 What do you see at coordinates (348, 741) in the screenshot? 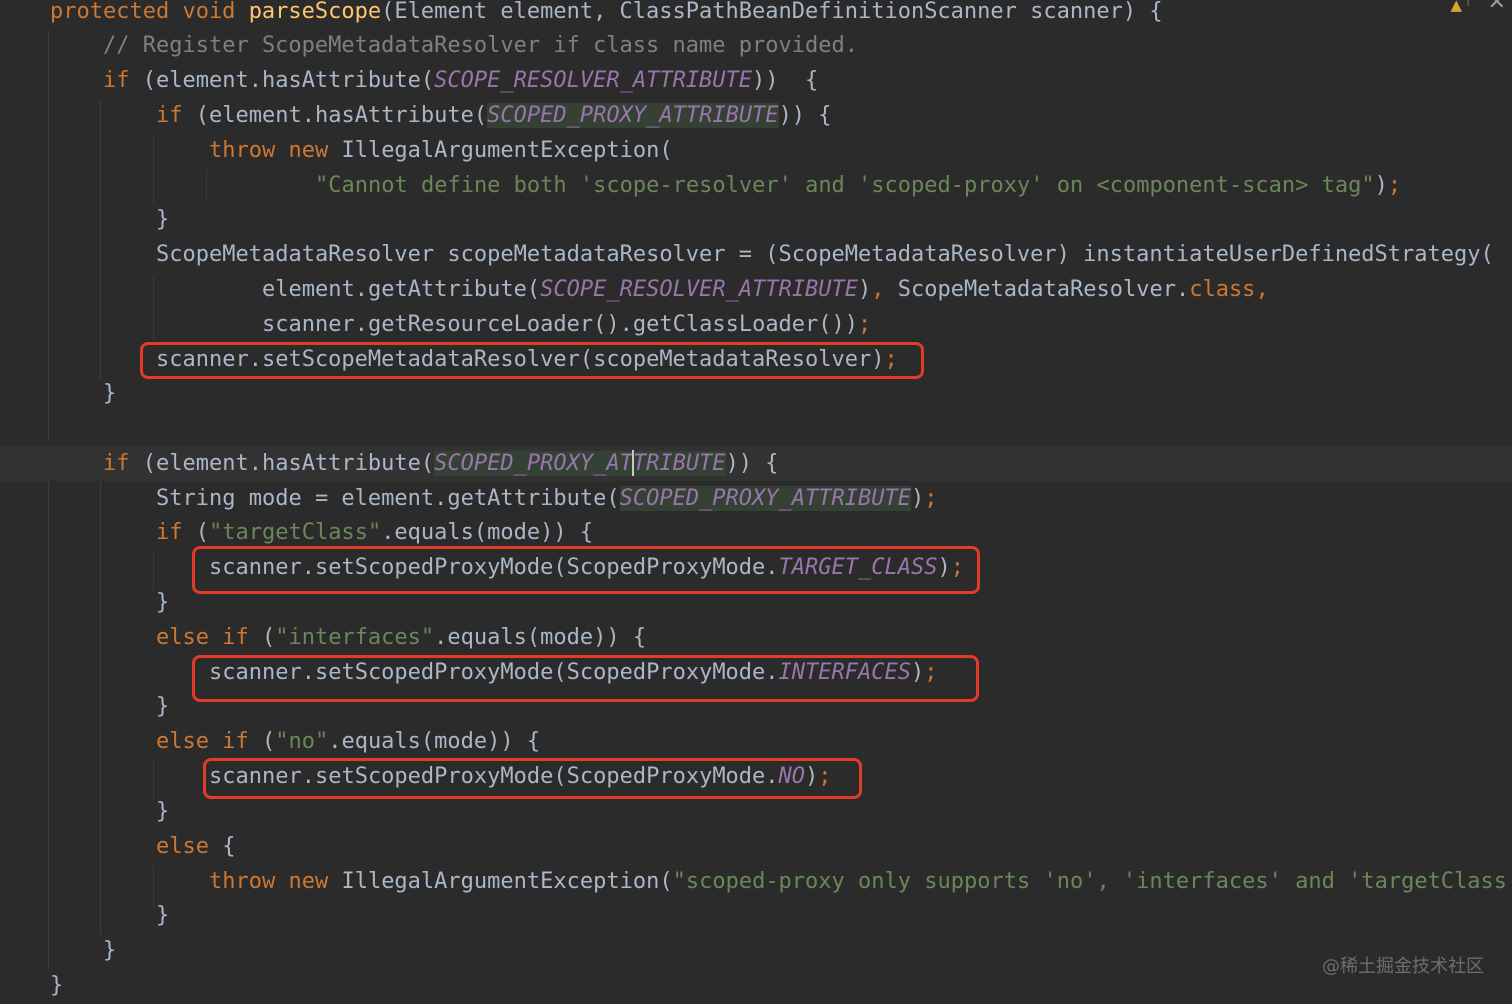
I see `code-line-text: else if ("no".equals(mode)) {` at bounding box center [348, 741].